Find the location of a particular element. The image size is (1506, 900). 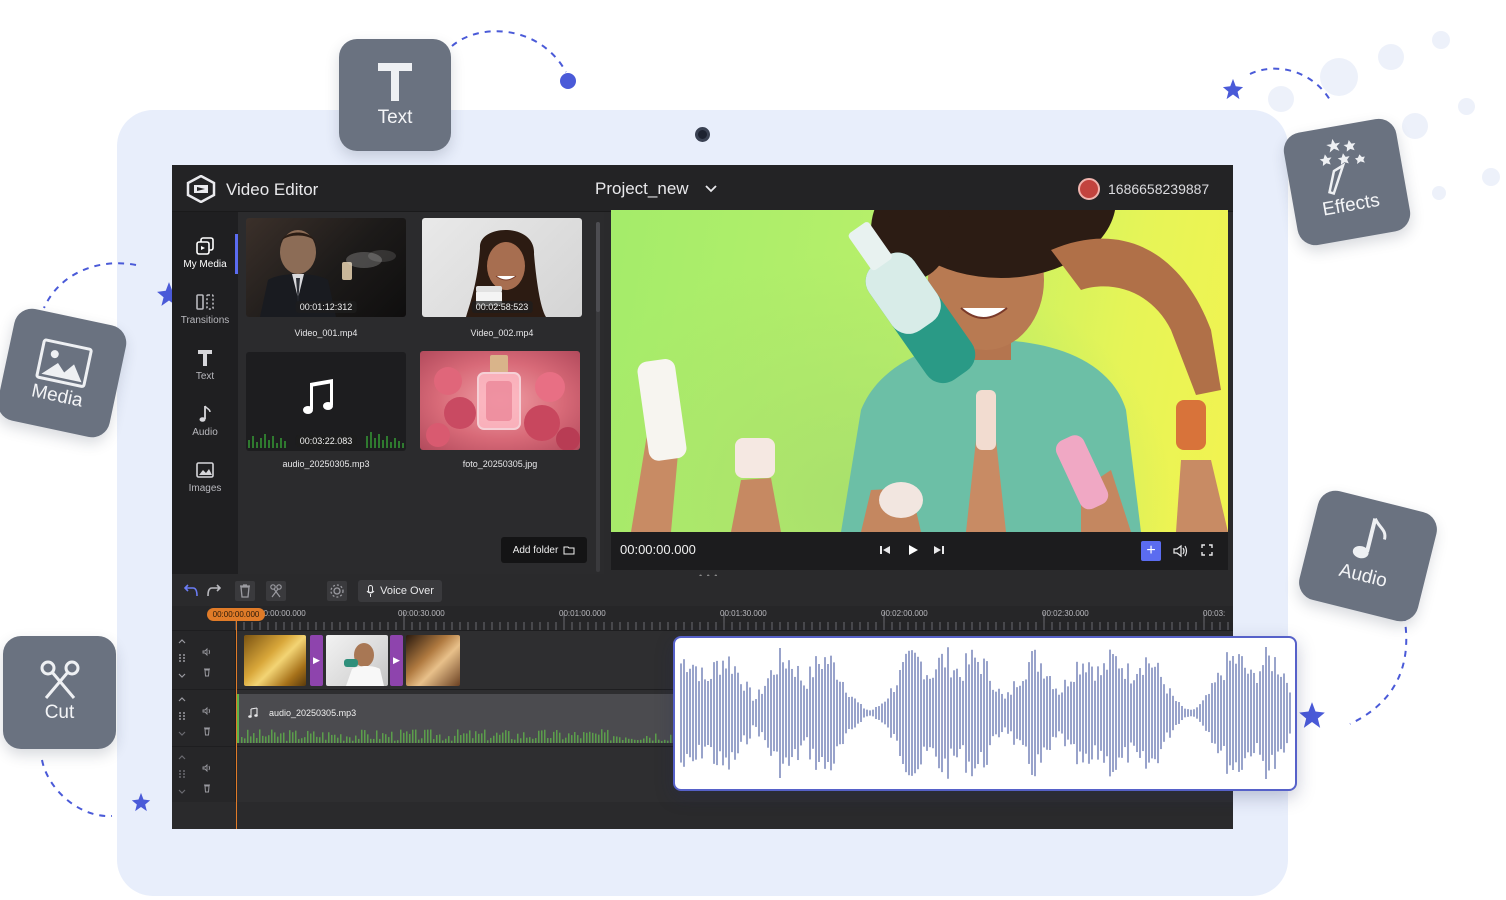

audio-clip: audio_20250305.mp3 is located at coordinates (456, 718).